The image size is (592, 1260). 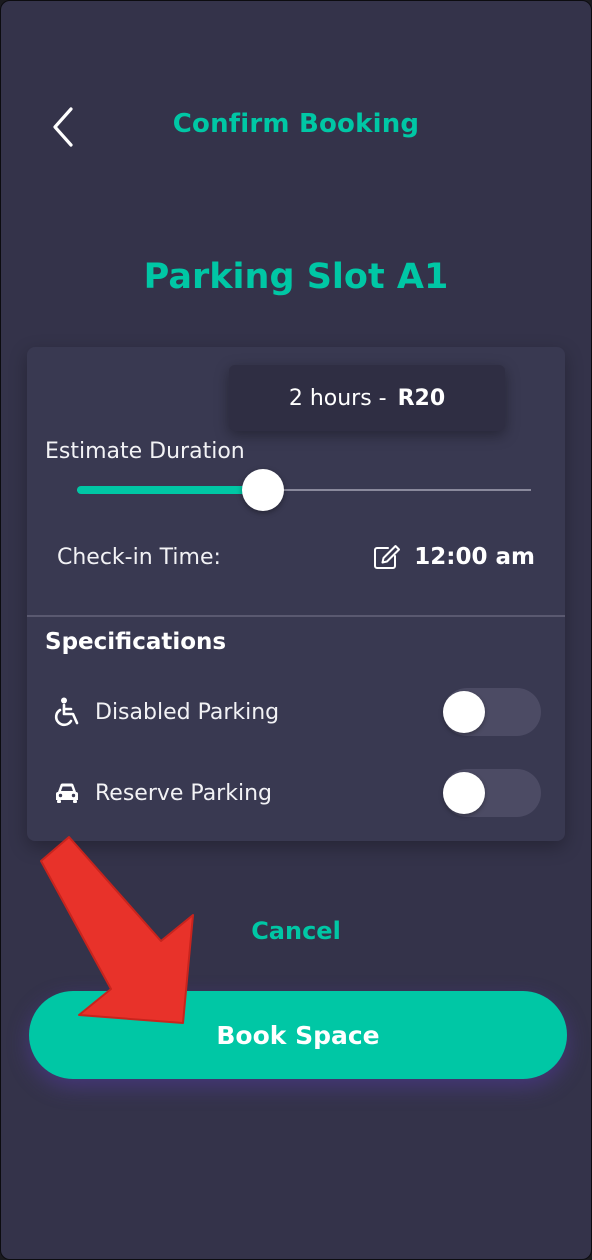 What do you see at coordinates (294, 712) in the screenshot?
I see `spec-row-disabled-parking: Disabled Parking` at bounding box center [294, 712].